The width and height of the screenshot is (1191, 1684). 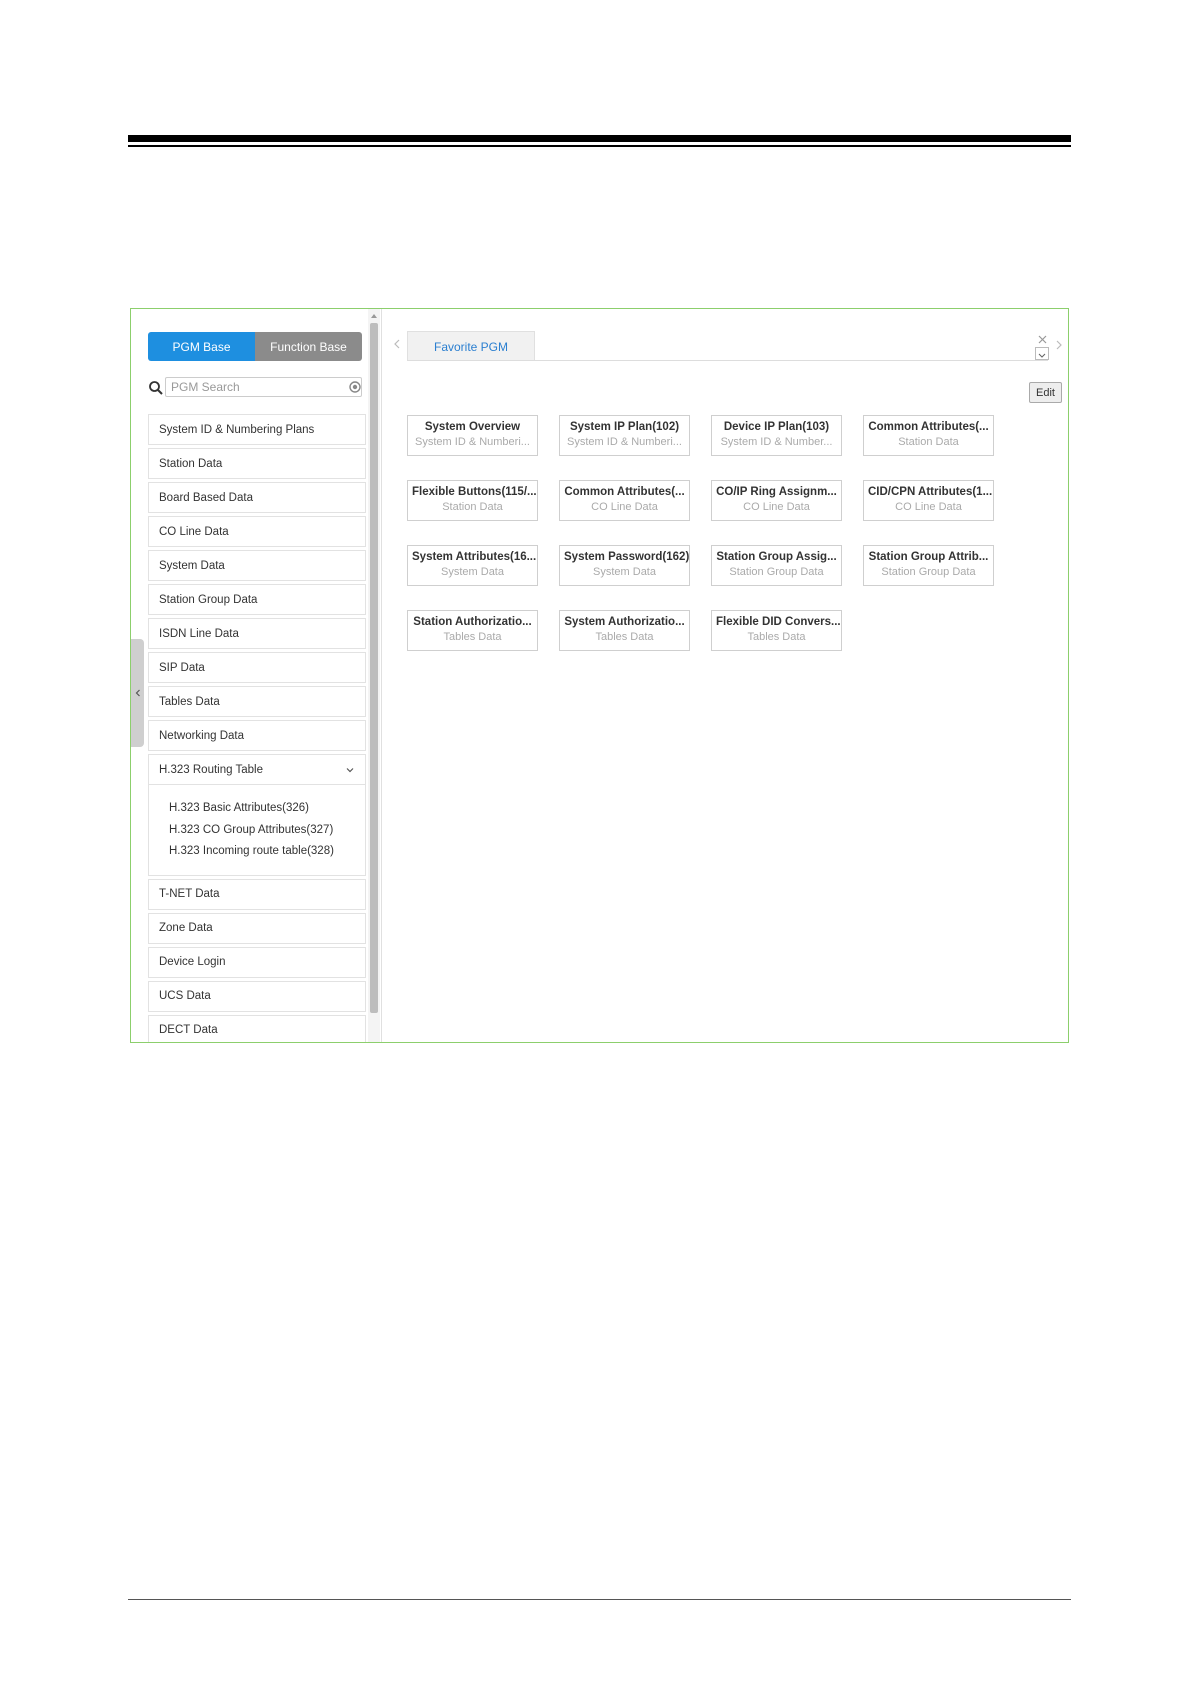 What do you see at coordinates (189, 701) in the screenshot?
I see `menu-item-label: Tables Data` at bounding box center [189, 701].